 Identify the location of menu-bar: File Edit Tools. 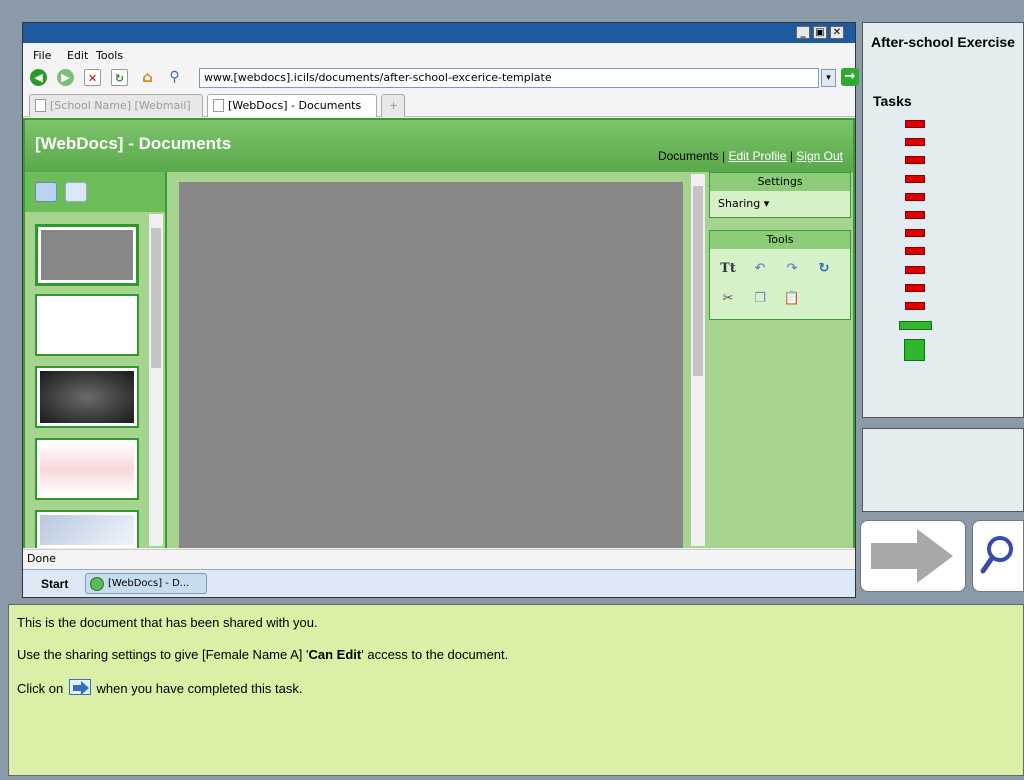
(439, 54).